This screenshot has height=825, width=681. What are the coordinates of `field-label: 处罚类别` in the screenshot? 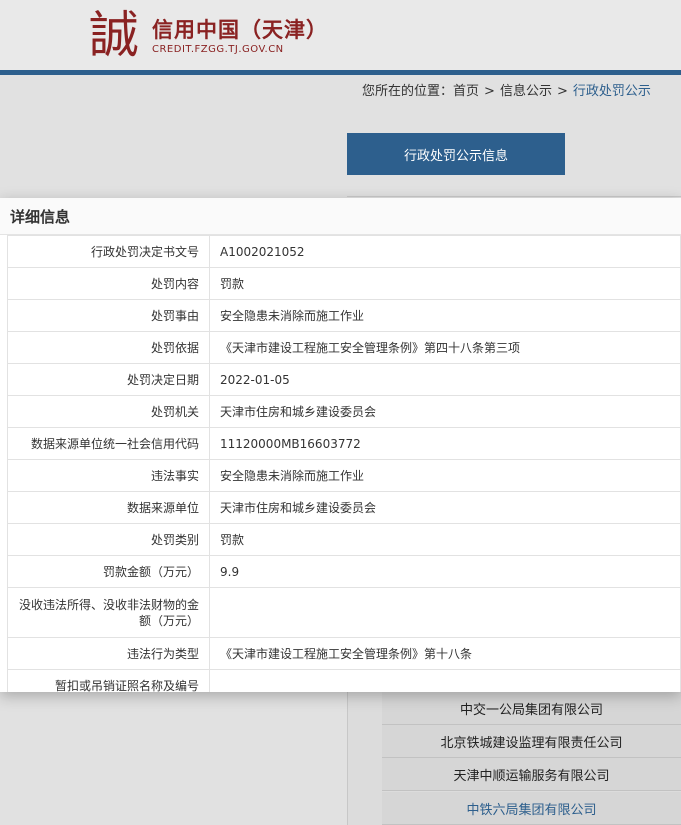 It's located at (108, 539).